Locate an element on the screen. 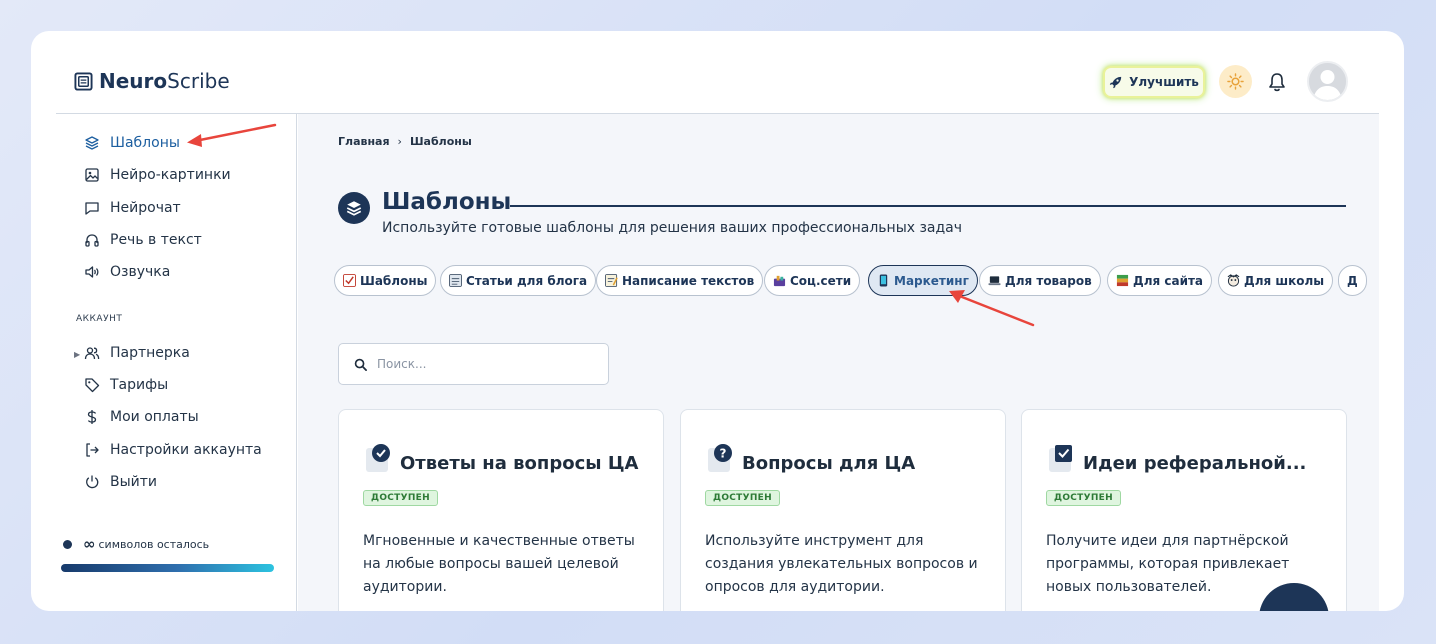 Image resolution: width=1436 pixels, height=644 pixels. breadcrumb-current: Шаблоны is located at coordinates (440, 141).